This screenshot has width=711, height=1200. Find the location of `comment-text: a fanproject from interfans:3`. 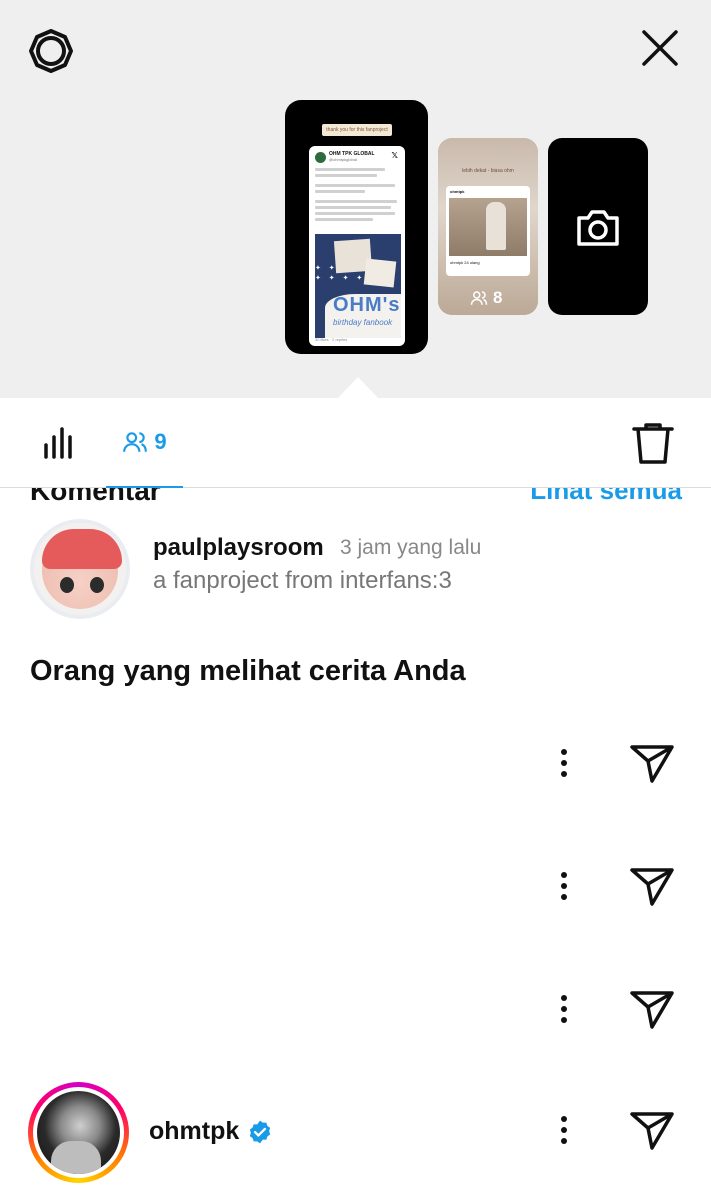

comment-text: a fanproject from interfans:3 is located at coordinates (302, 580).